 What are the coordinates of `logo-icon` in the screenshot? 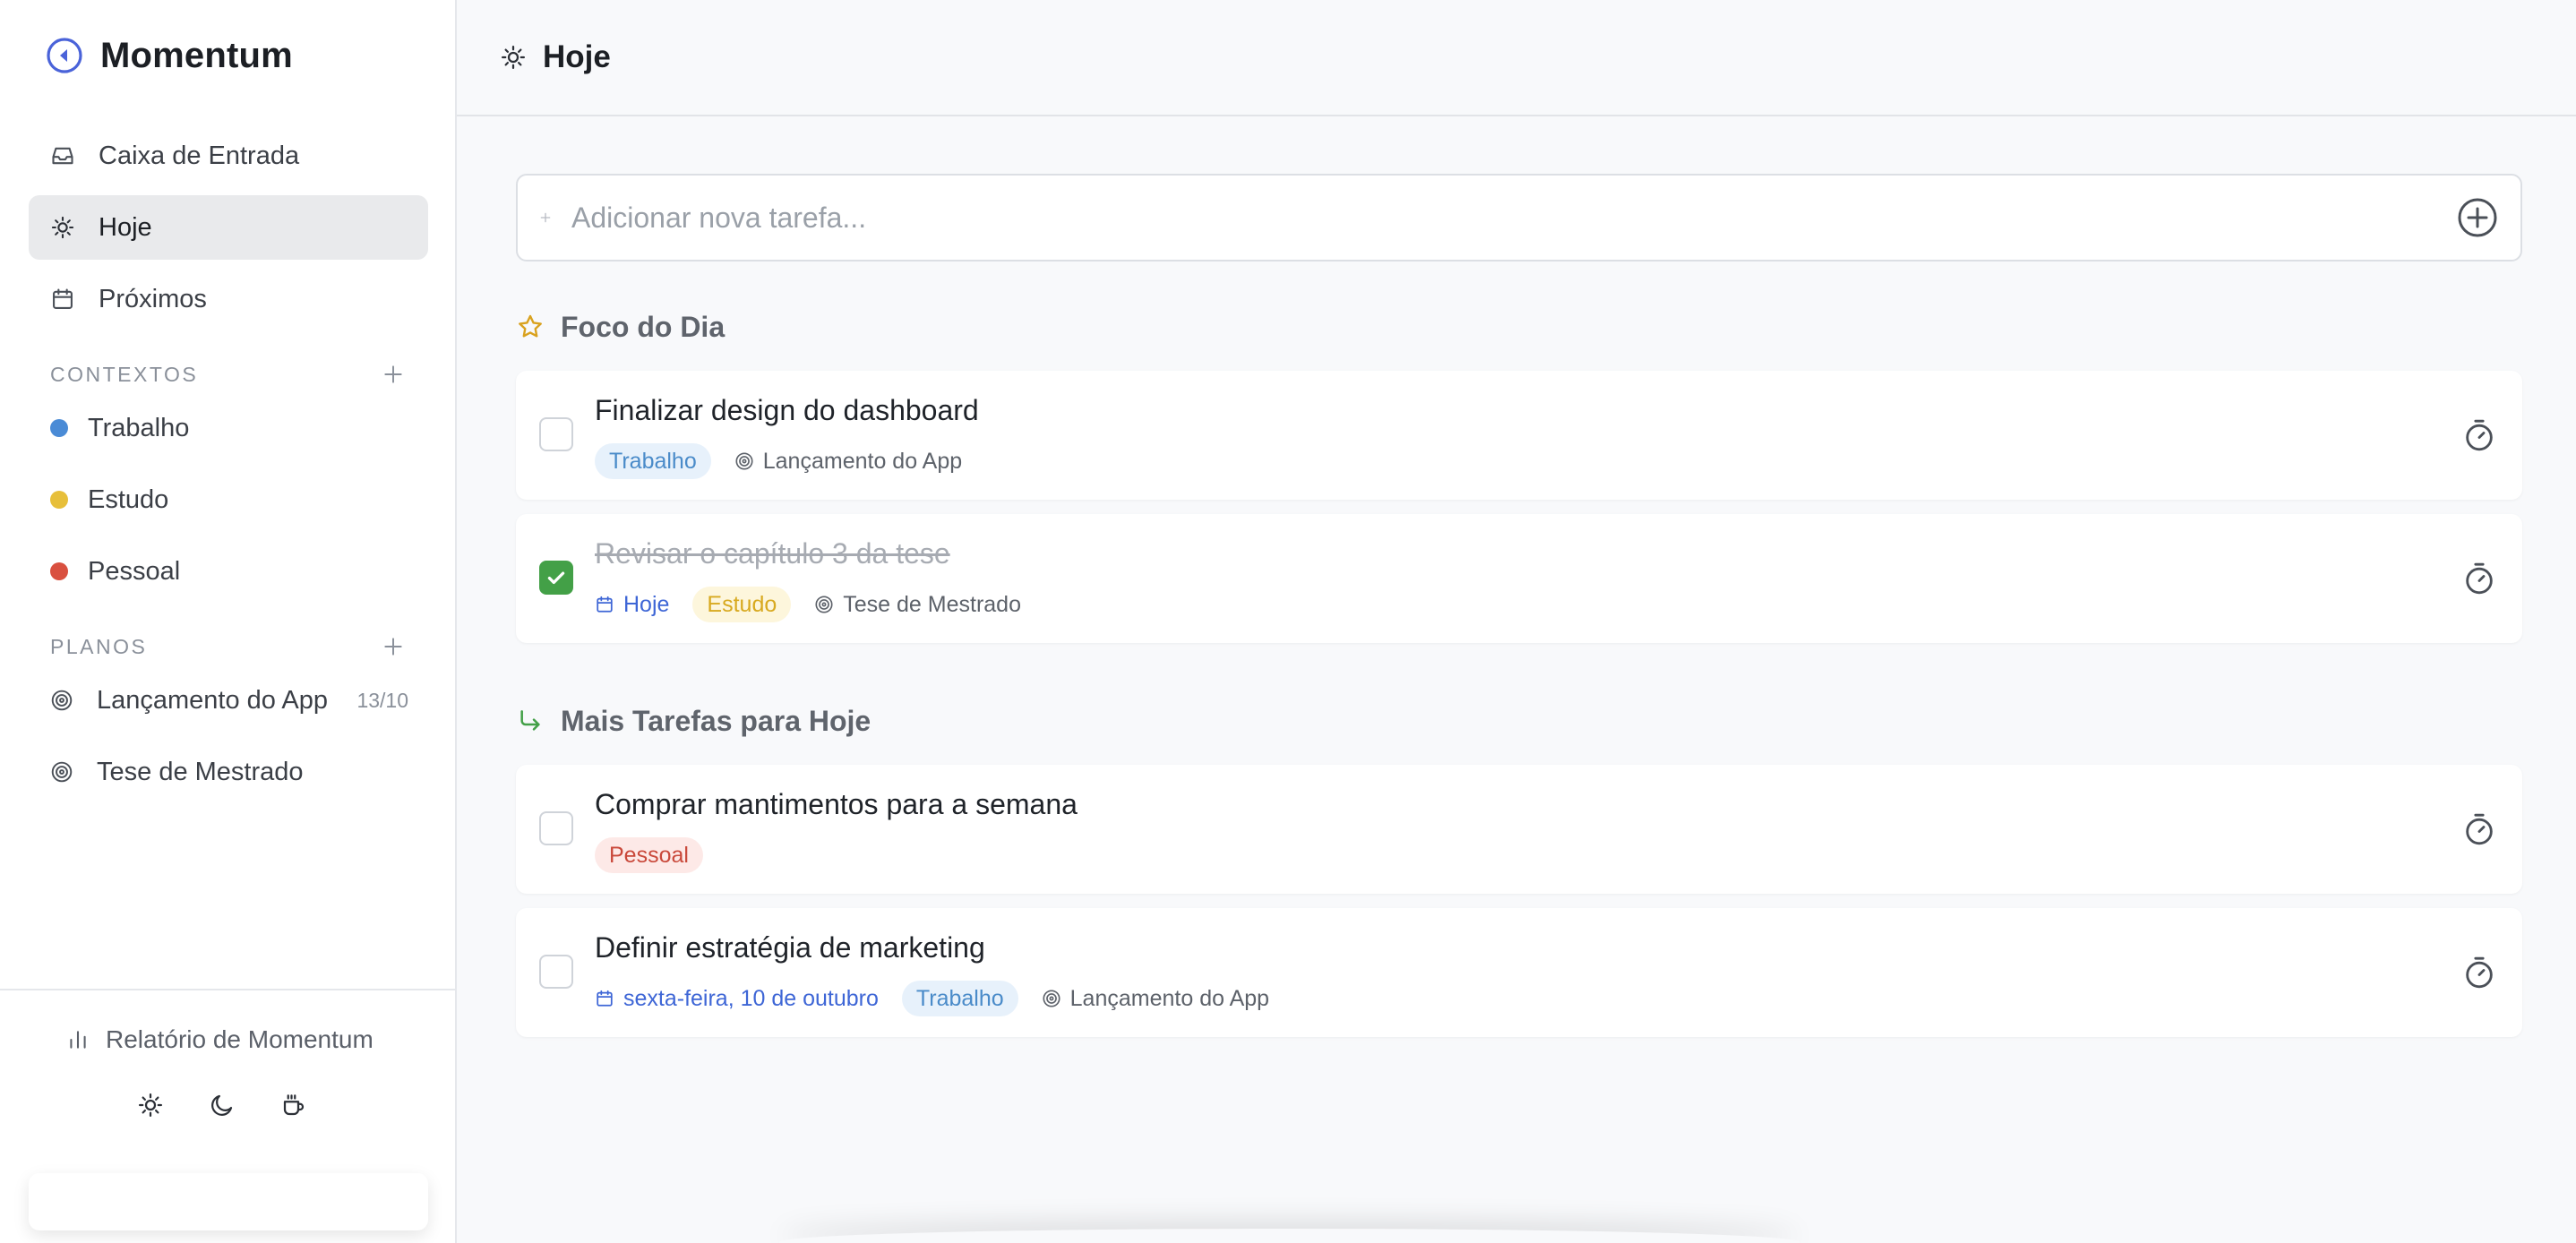 It's located at (64, 55).